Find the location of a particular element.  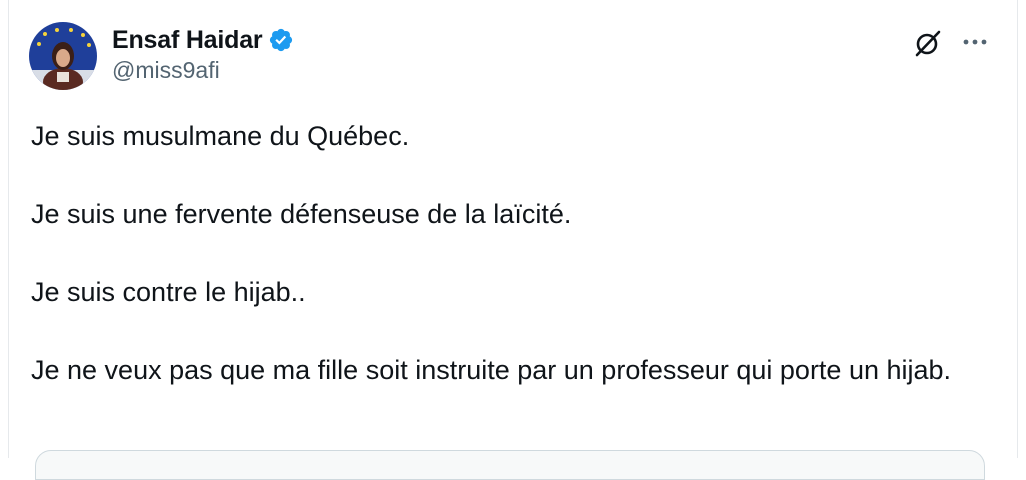

profile-photo-icon is located at coordinates (63, 56).